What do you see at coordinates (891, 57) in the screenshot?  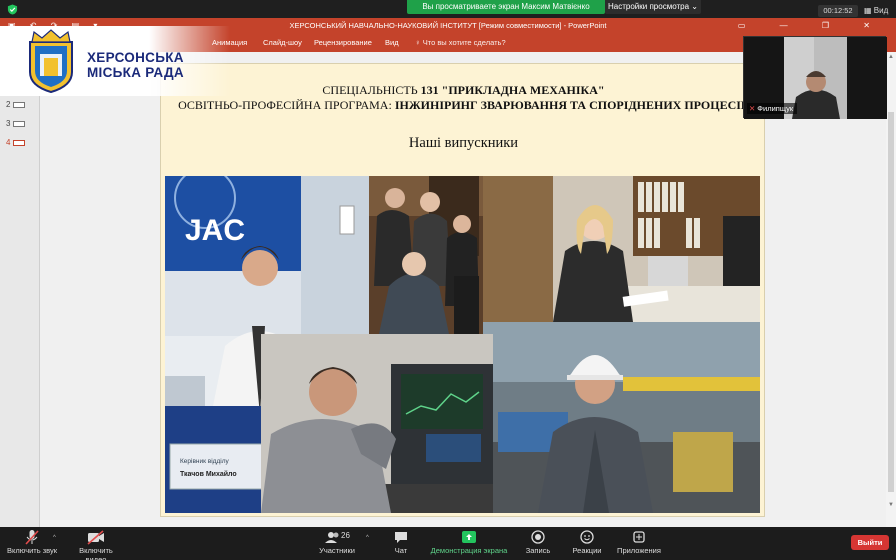 I see `scroll-up-icon: ▲` at bounding box center [891, 57].